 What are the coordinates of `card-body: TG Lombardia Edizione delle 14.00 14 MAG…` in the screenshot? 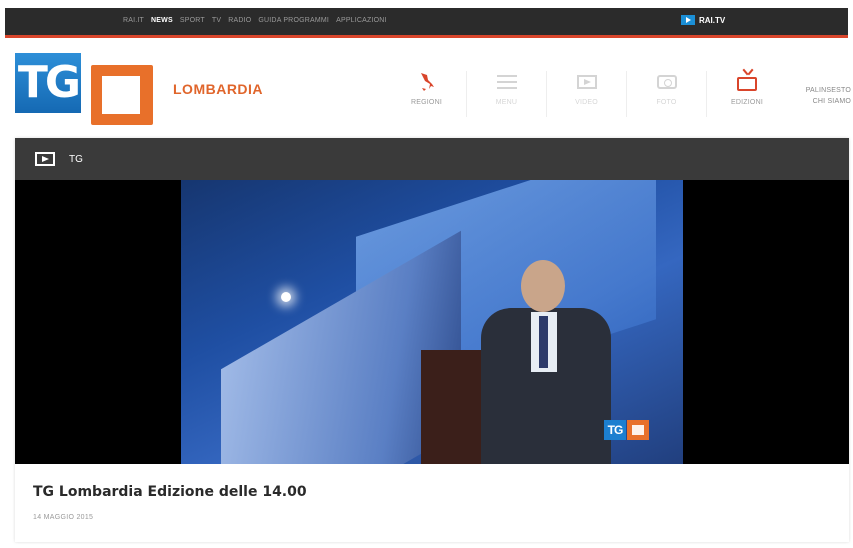 It's located at (432, 502).